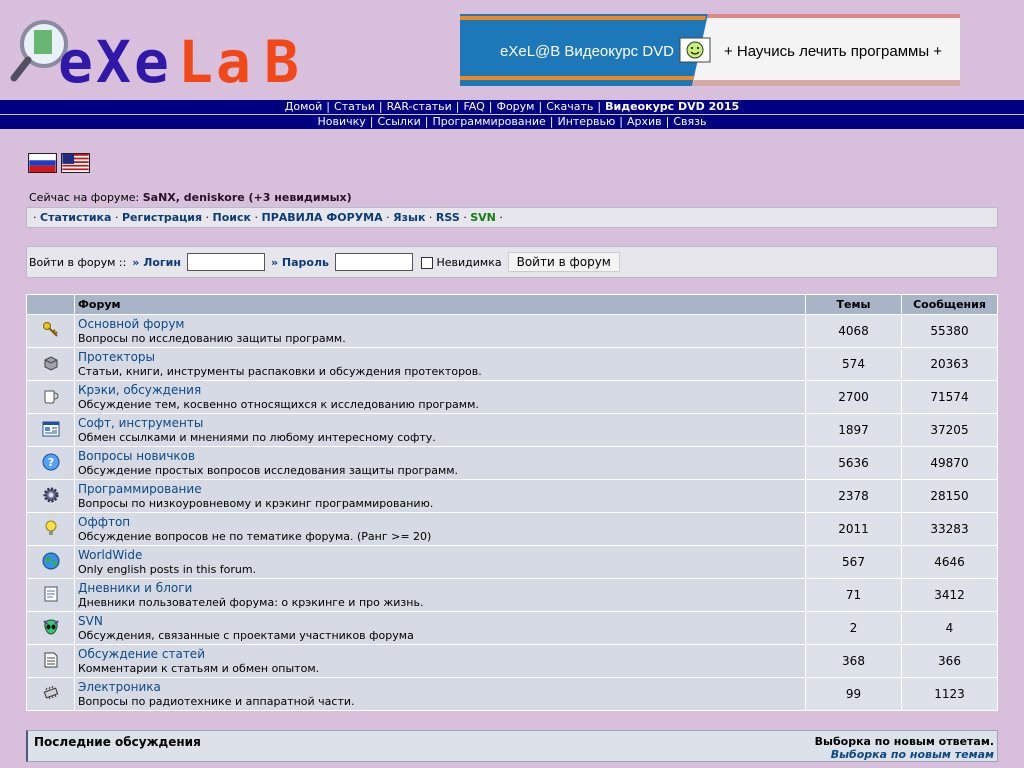 Image resolution: width=1024 pixels, height=768 pixels. What do you see at coordinates (912, 754) in the screenshot?
I see `new-topics-link: Выборка по новым темам` at bounding box center [912, 754].